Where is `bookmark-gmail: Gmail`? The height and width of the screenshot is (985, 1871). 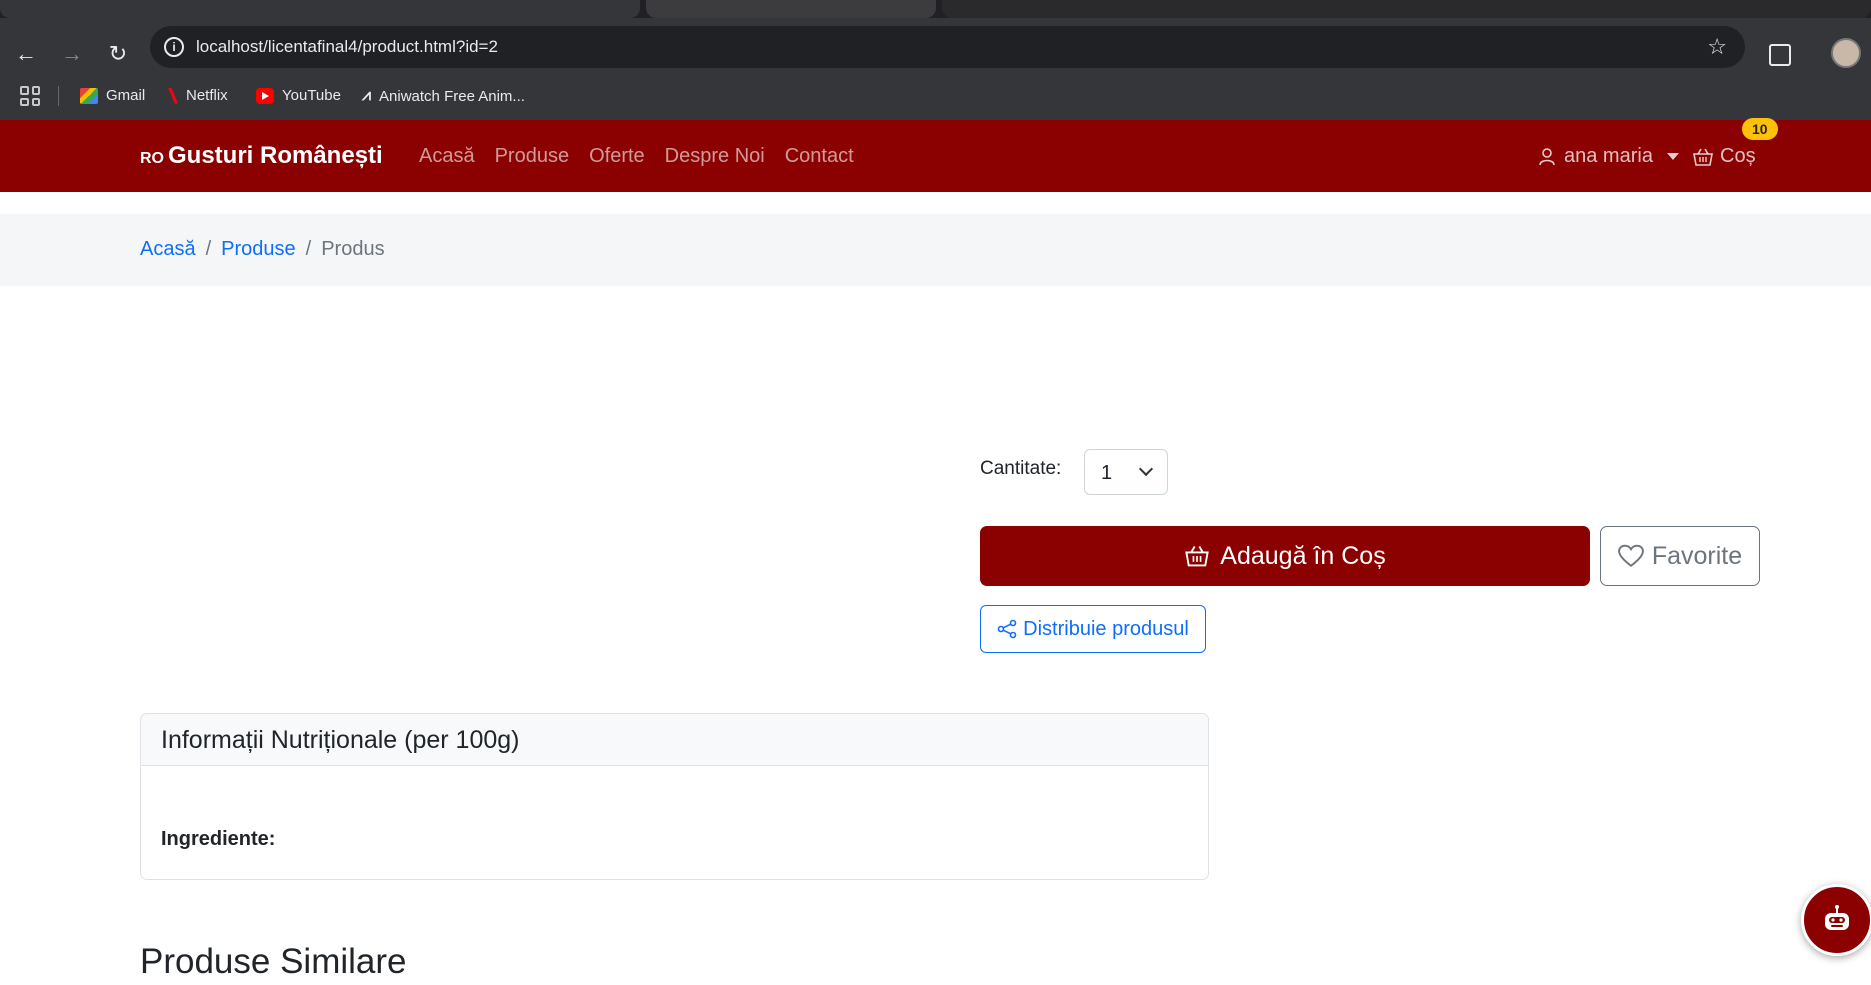 bookmark-gmail: Gmail is located at coordinates (112, 95).